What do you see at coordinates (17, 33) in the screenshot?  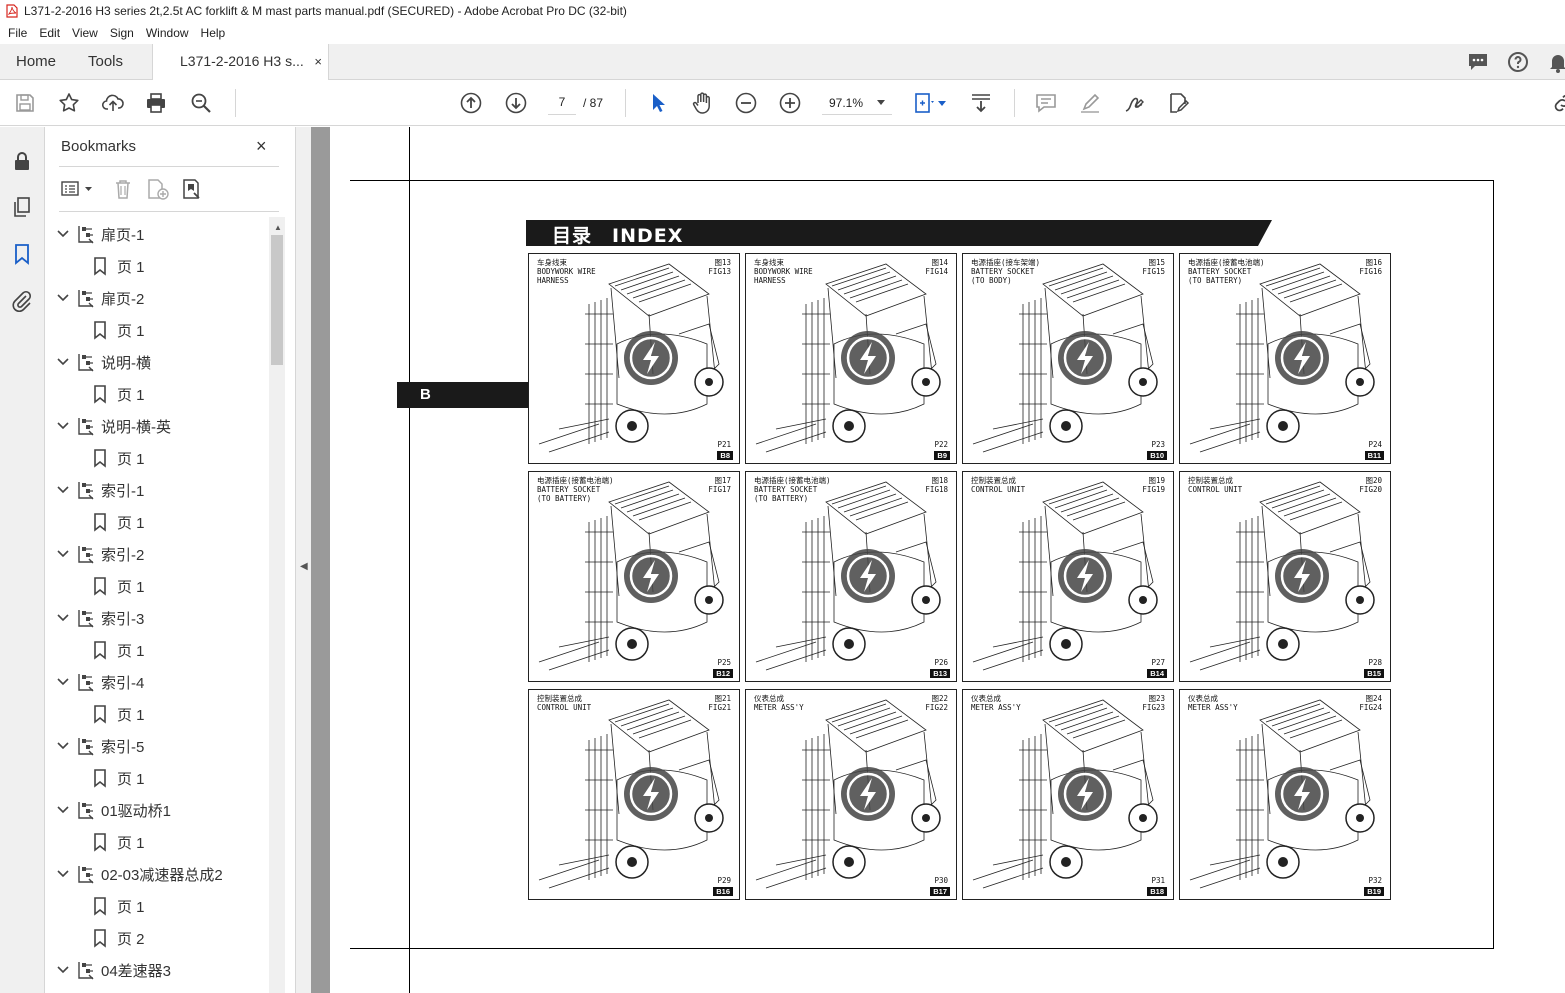 I see `menu-file: File` at bounding box center [17, 33].